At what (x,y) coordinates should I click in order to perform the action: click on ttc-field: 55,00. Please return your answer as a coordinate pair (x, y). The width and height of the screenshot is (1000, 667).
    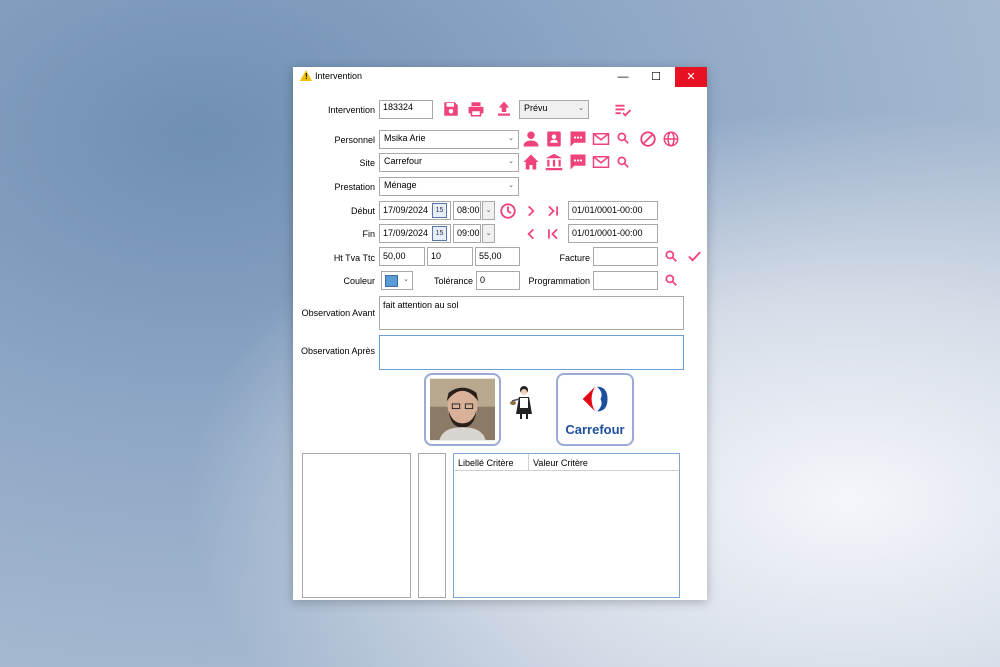
    Looking at the image, I should click on (497, 256).